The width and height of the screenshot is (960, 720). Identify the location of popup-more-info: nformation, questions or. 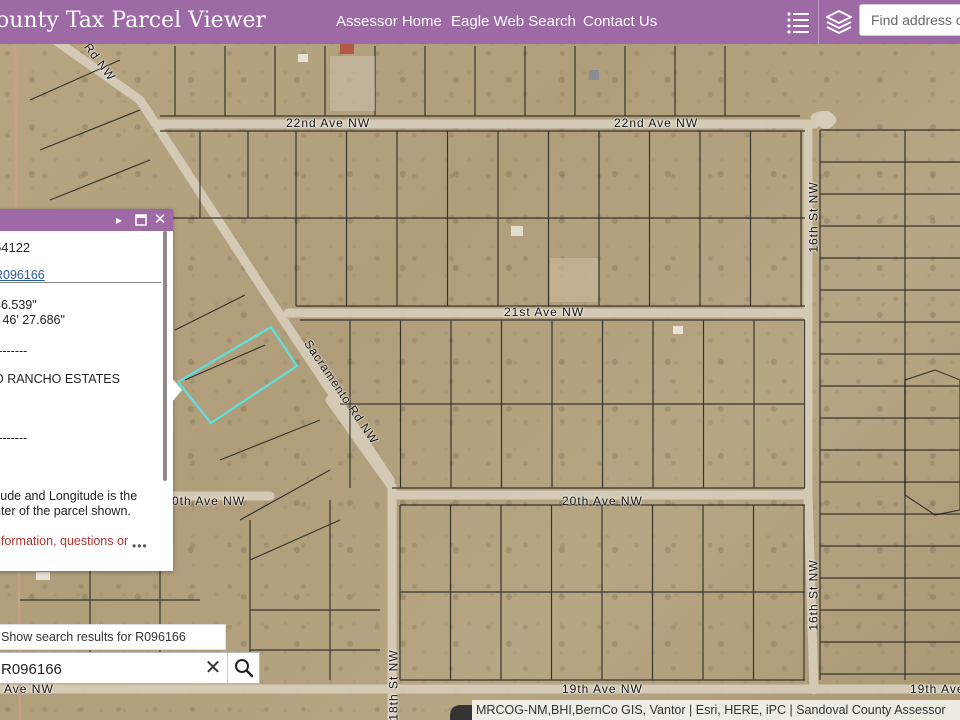
(64, 541).